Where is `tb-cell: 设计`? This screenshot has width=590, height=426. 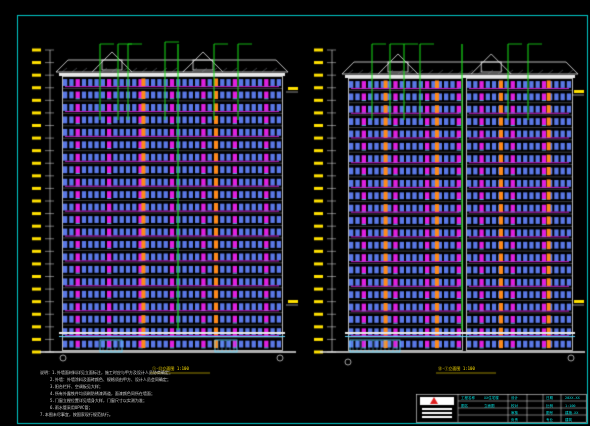 tb-cell: 设计 is located at coordinates (514, 398).